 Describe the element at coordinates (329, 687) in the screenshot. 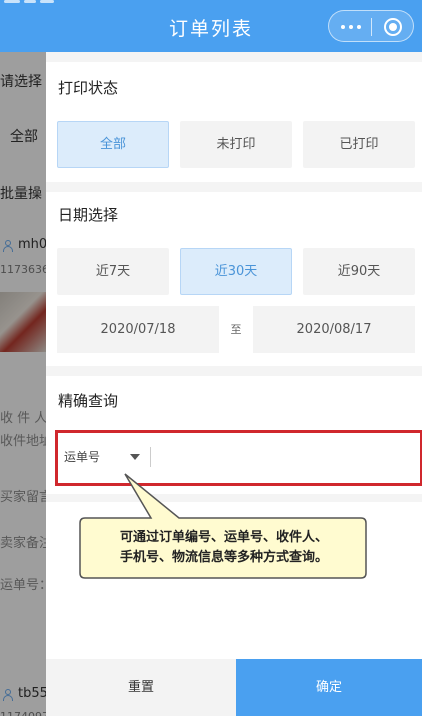

I see `confirm-button: 确定` at that location.